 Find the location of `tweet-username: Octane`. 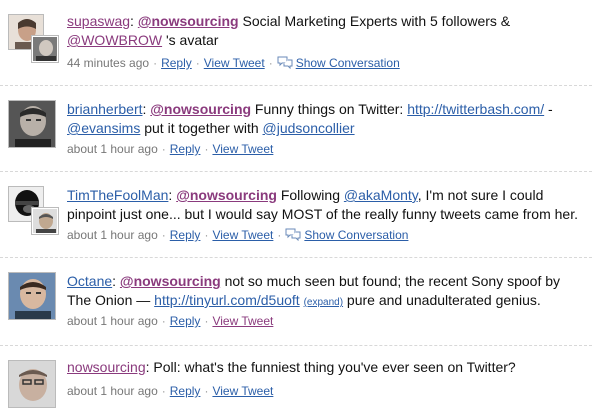

tweet-username: Octane is located at coordinates (89, 281).